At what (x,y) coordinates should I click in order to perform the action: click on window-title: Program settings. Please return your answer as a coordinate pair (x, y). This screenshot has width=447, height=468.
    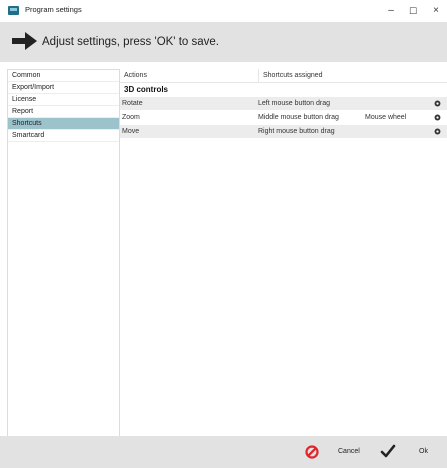
    Looking at the image, I should click on (53, 9).